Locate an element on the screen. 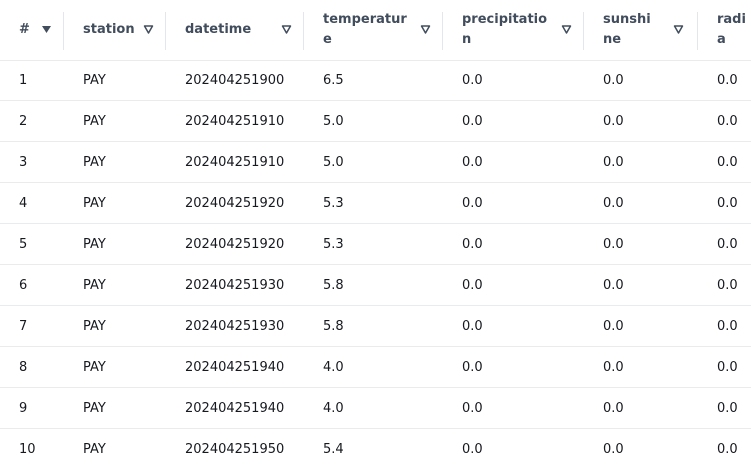 This screenshot has width=751, height=468. column-header-sunshine: sunshine is located at coordinates (641, 30).